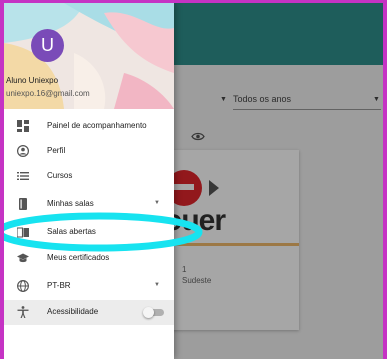 The width and height of the screenshot is (387, 359). What do you see at coordinates (23, 204) in the screenshot?
I see `book-icon` at bounding box center [23, 204].